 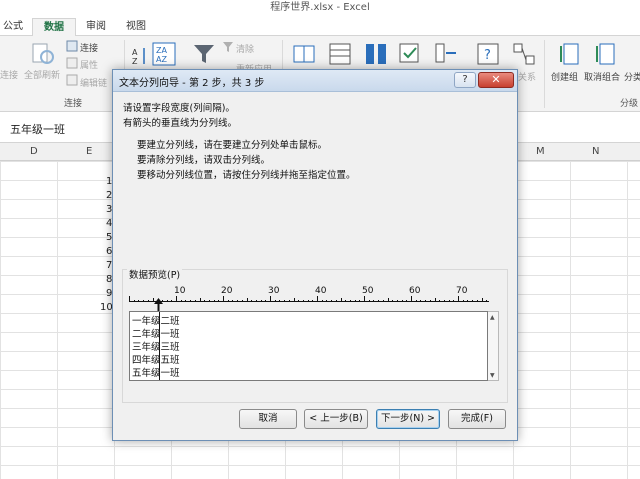 What do you see at coordinates (156, 360) in the screenshot?
I see `preview-line: 四年级五班` at bounding box center [156, 360].